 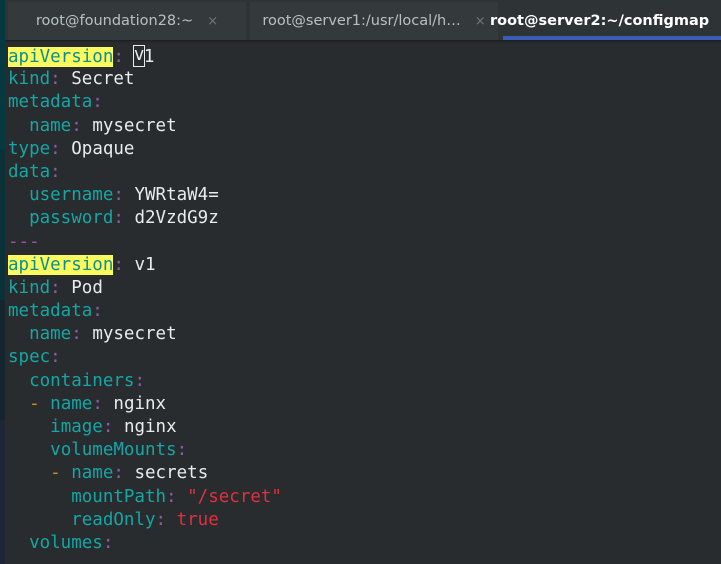 I want to click on editor-line: password: d2VzdG9z, so click(x=364, y=218).